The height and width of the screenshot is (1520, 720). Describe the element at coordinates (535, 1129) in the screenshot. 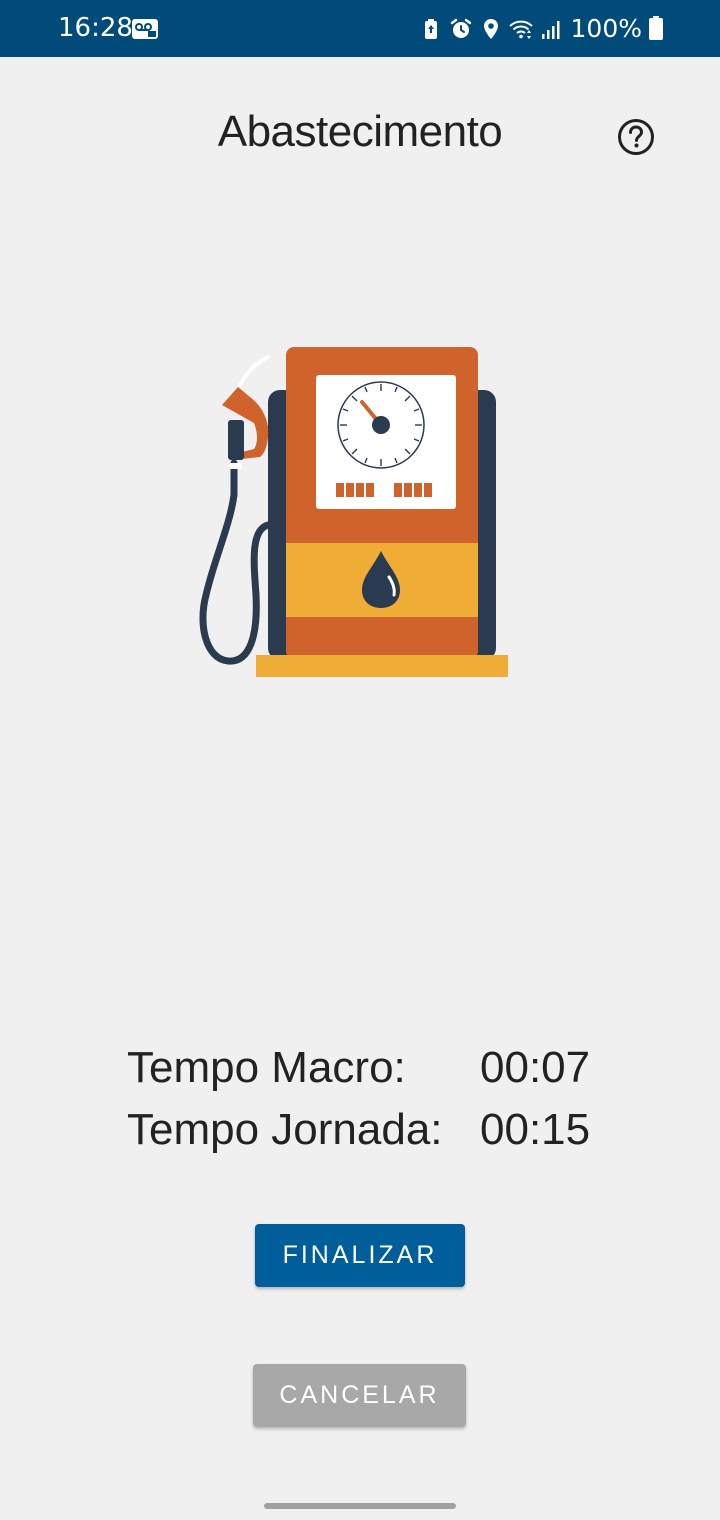

I see `timer-jornada-value: 00:15` at that location.